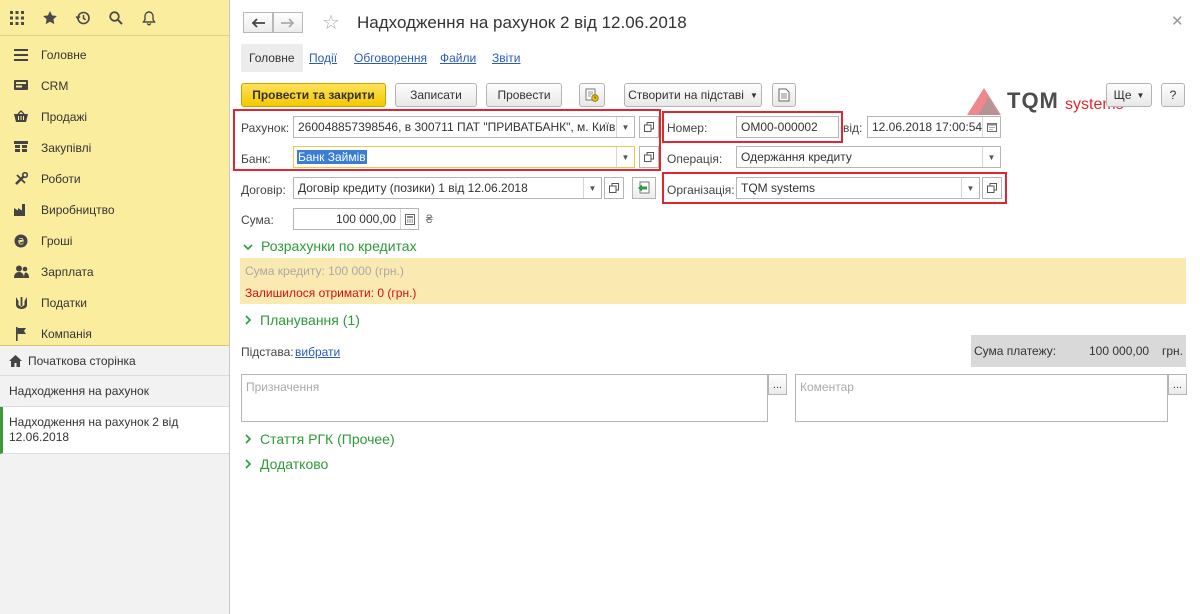 The width and height of the screenshot is (1200, 614). What do you see at coordinates (257, 220) in the screenshot?
I see `sum-label: Сума:` at bounding box center [257, 220].